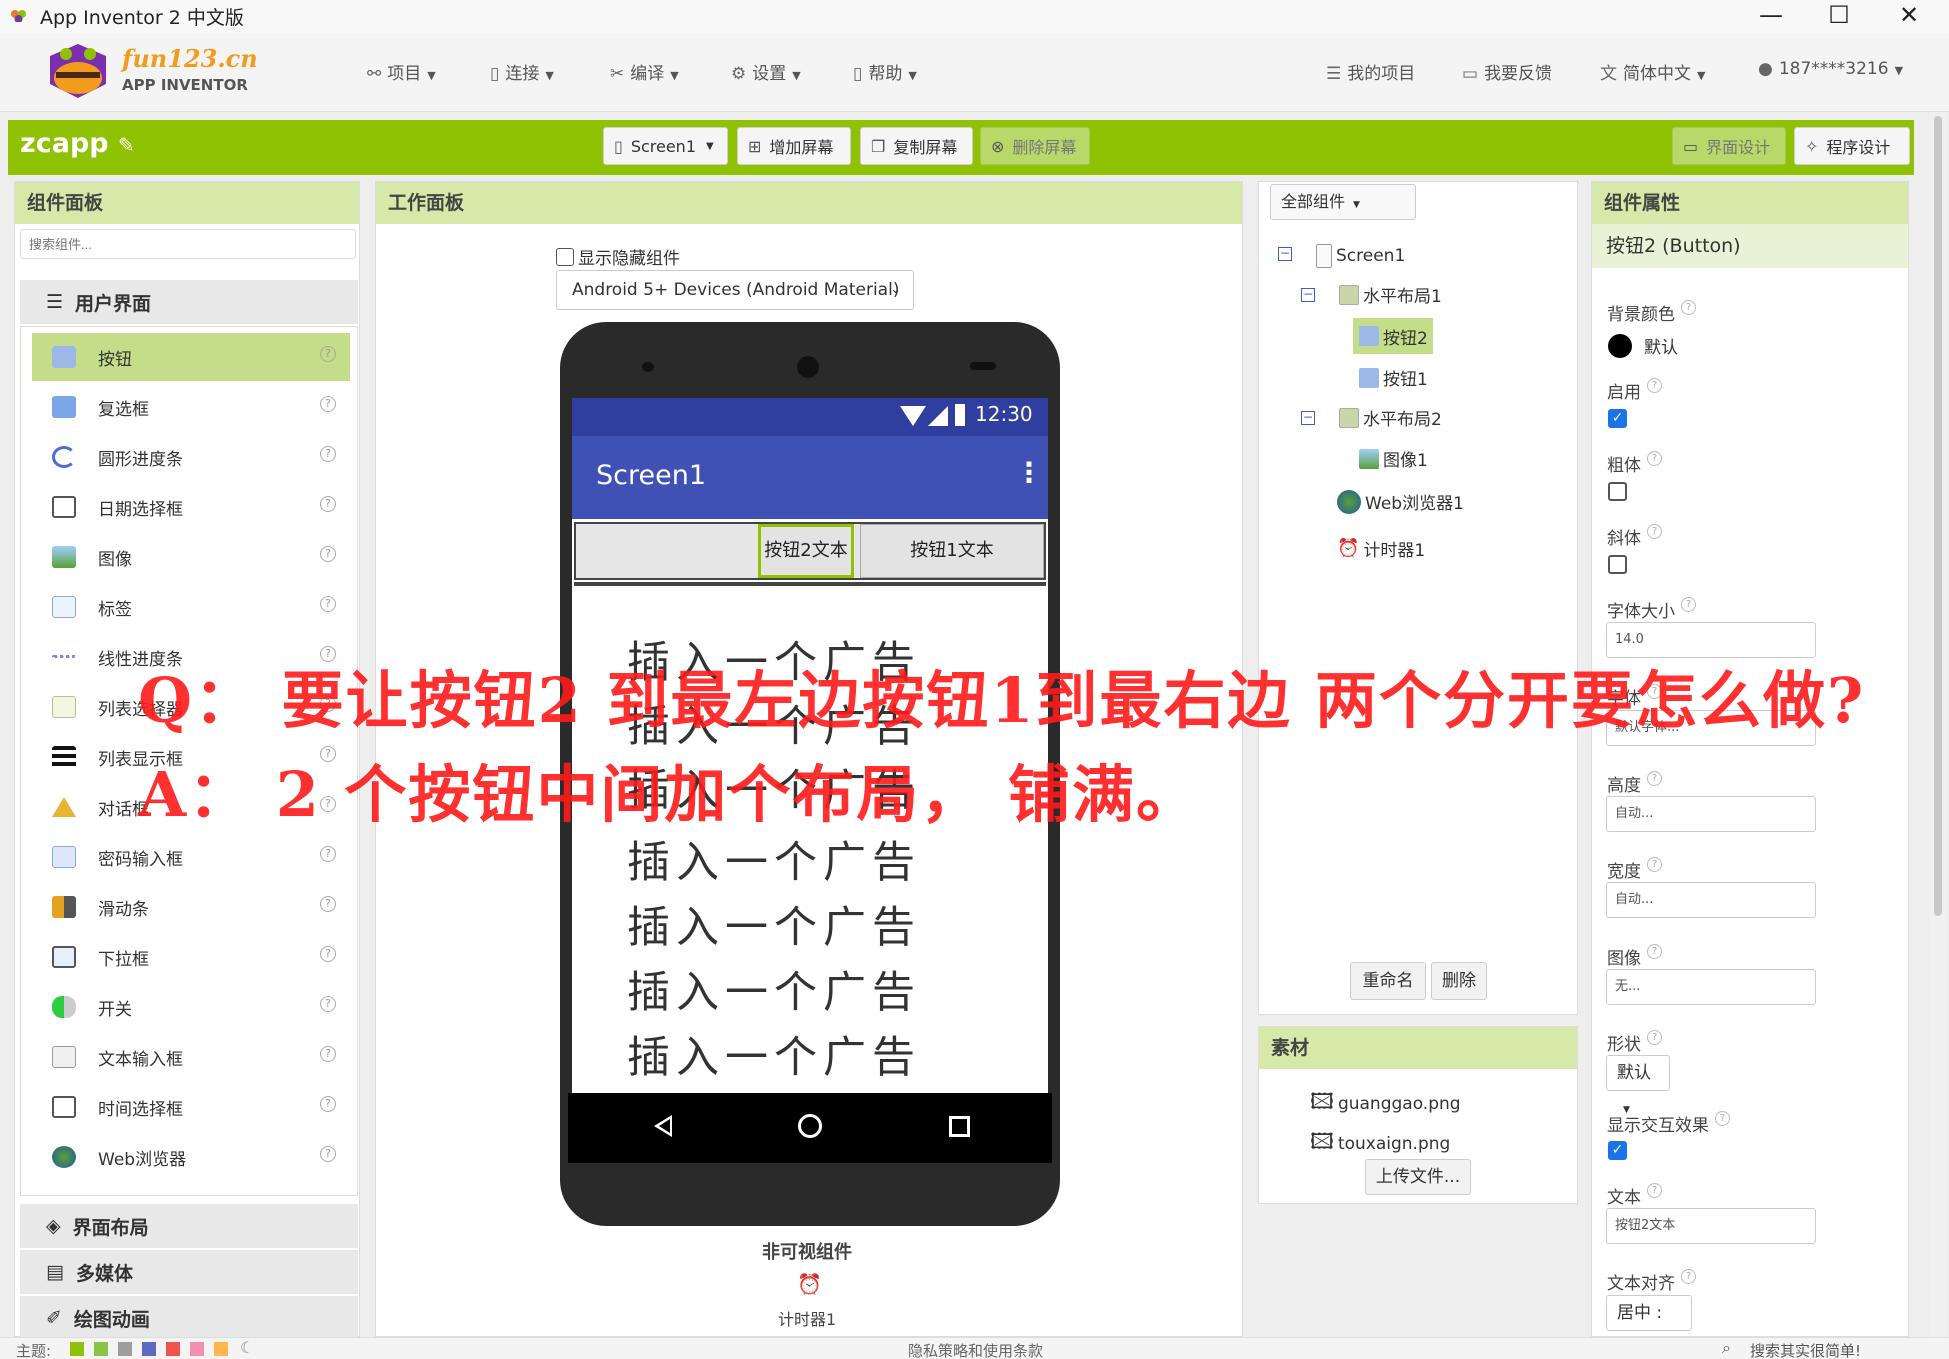  Describe the element at coordinates (1839, 16) in the screenshot. I see `maximize-button: ☐` at that location.